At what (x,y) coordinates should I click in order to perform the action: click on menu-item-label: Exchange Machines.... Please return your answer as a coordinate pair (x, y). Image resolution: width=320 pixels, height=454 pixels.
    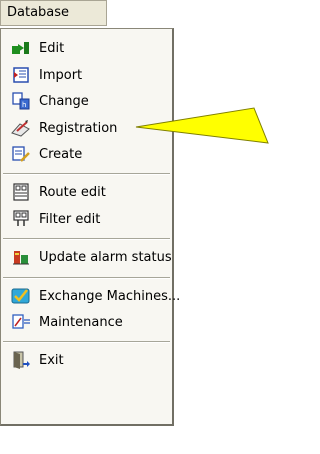
    Looking at the image, I should click on (110, 296).